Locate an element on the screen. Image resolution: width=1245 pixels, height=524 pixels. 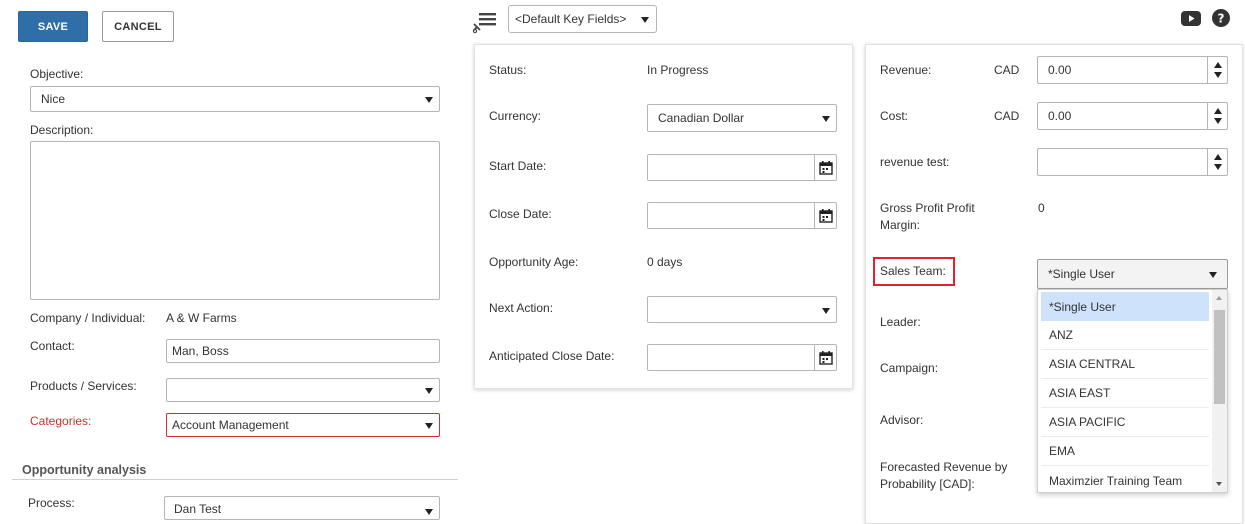
dropdown-scroll-thumb is located at coordinates (1219, 357).